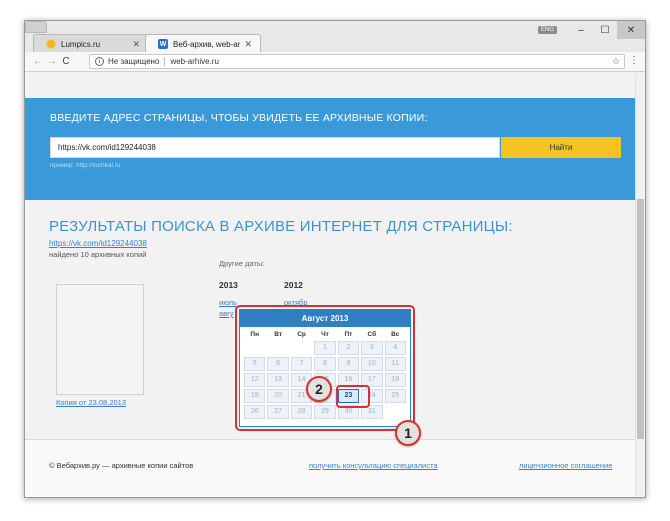 Image resolution: width=670 pixels, height=521 pixels. Describe the element at coordinates (165, 61) in the screenshot. I see `divider` at that location.